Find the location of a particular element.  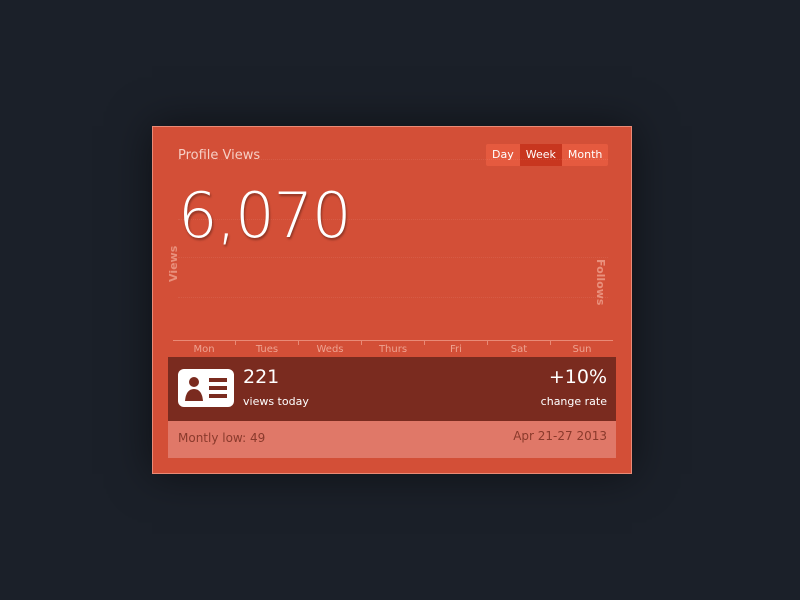

day-label: Sun is located at coordinates (581, 348).